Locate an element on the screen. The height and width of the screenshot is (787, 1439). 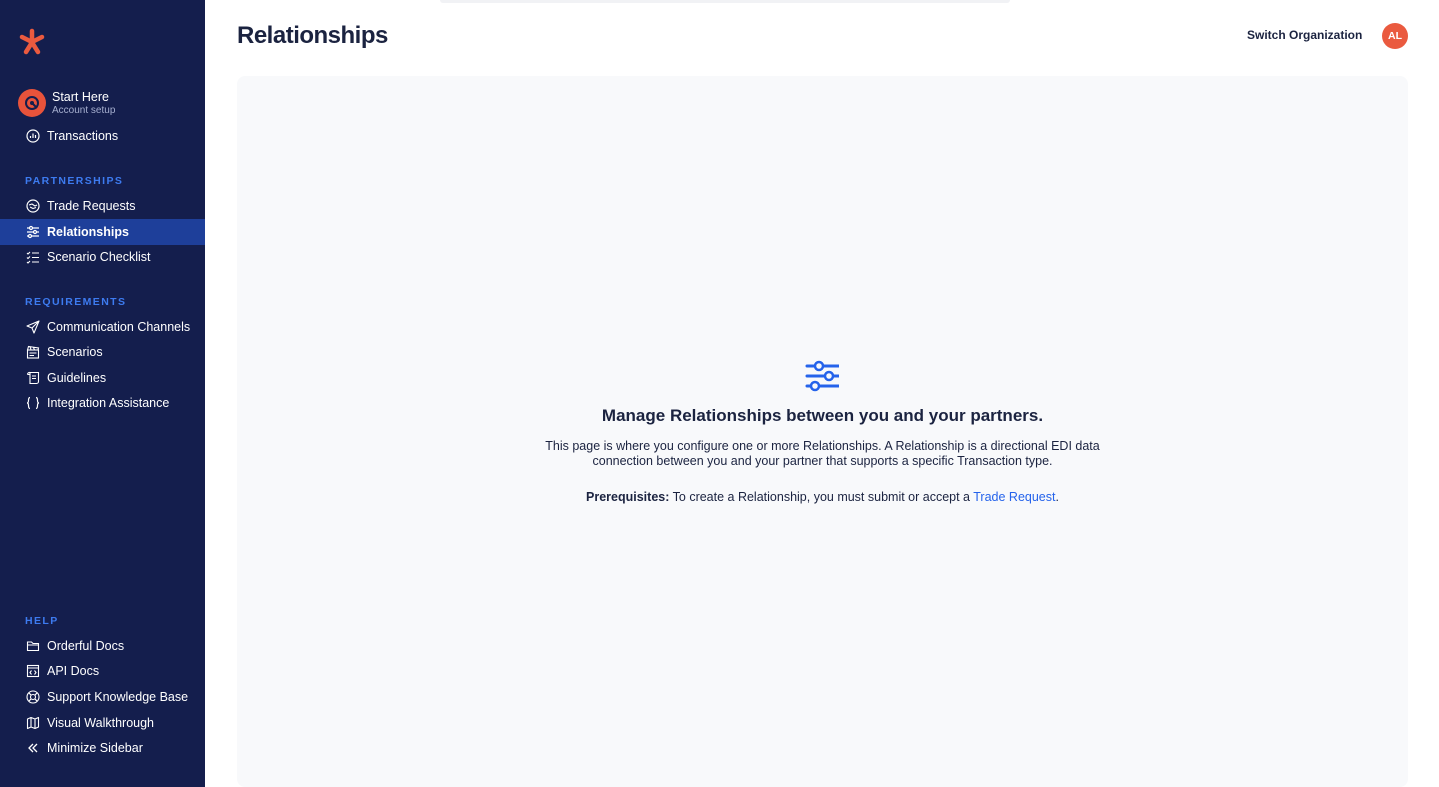
checklist-icon is located at coordinates (33, 257).